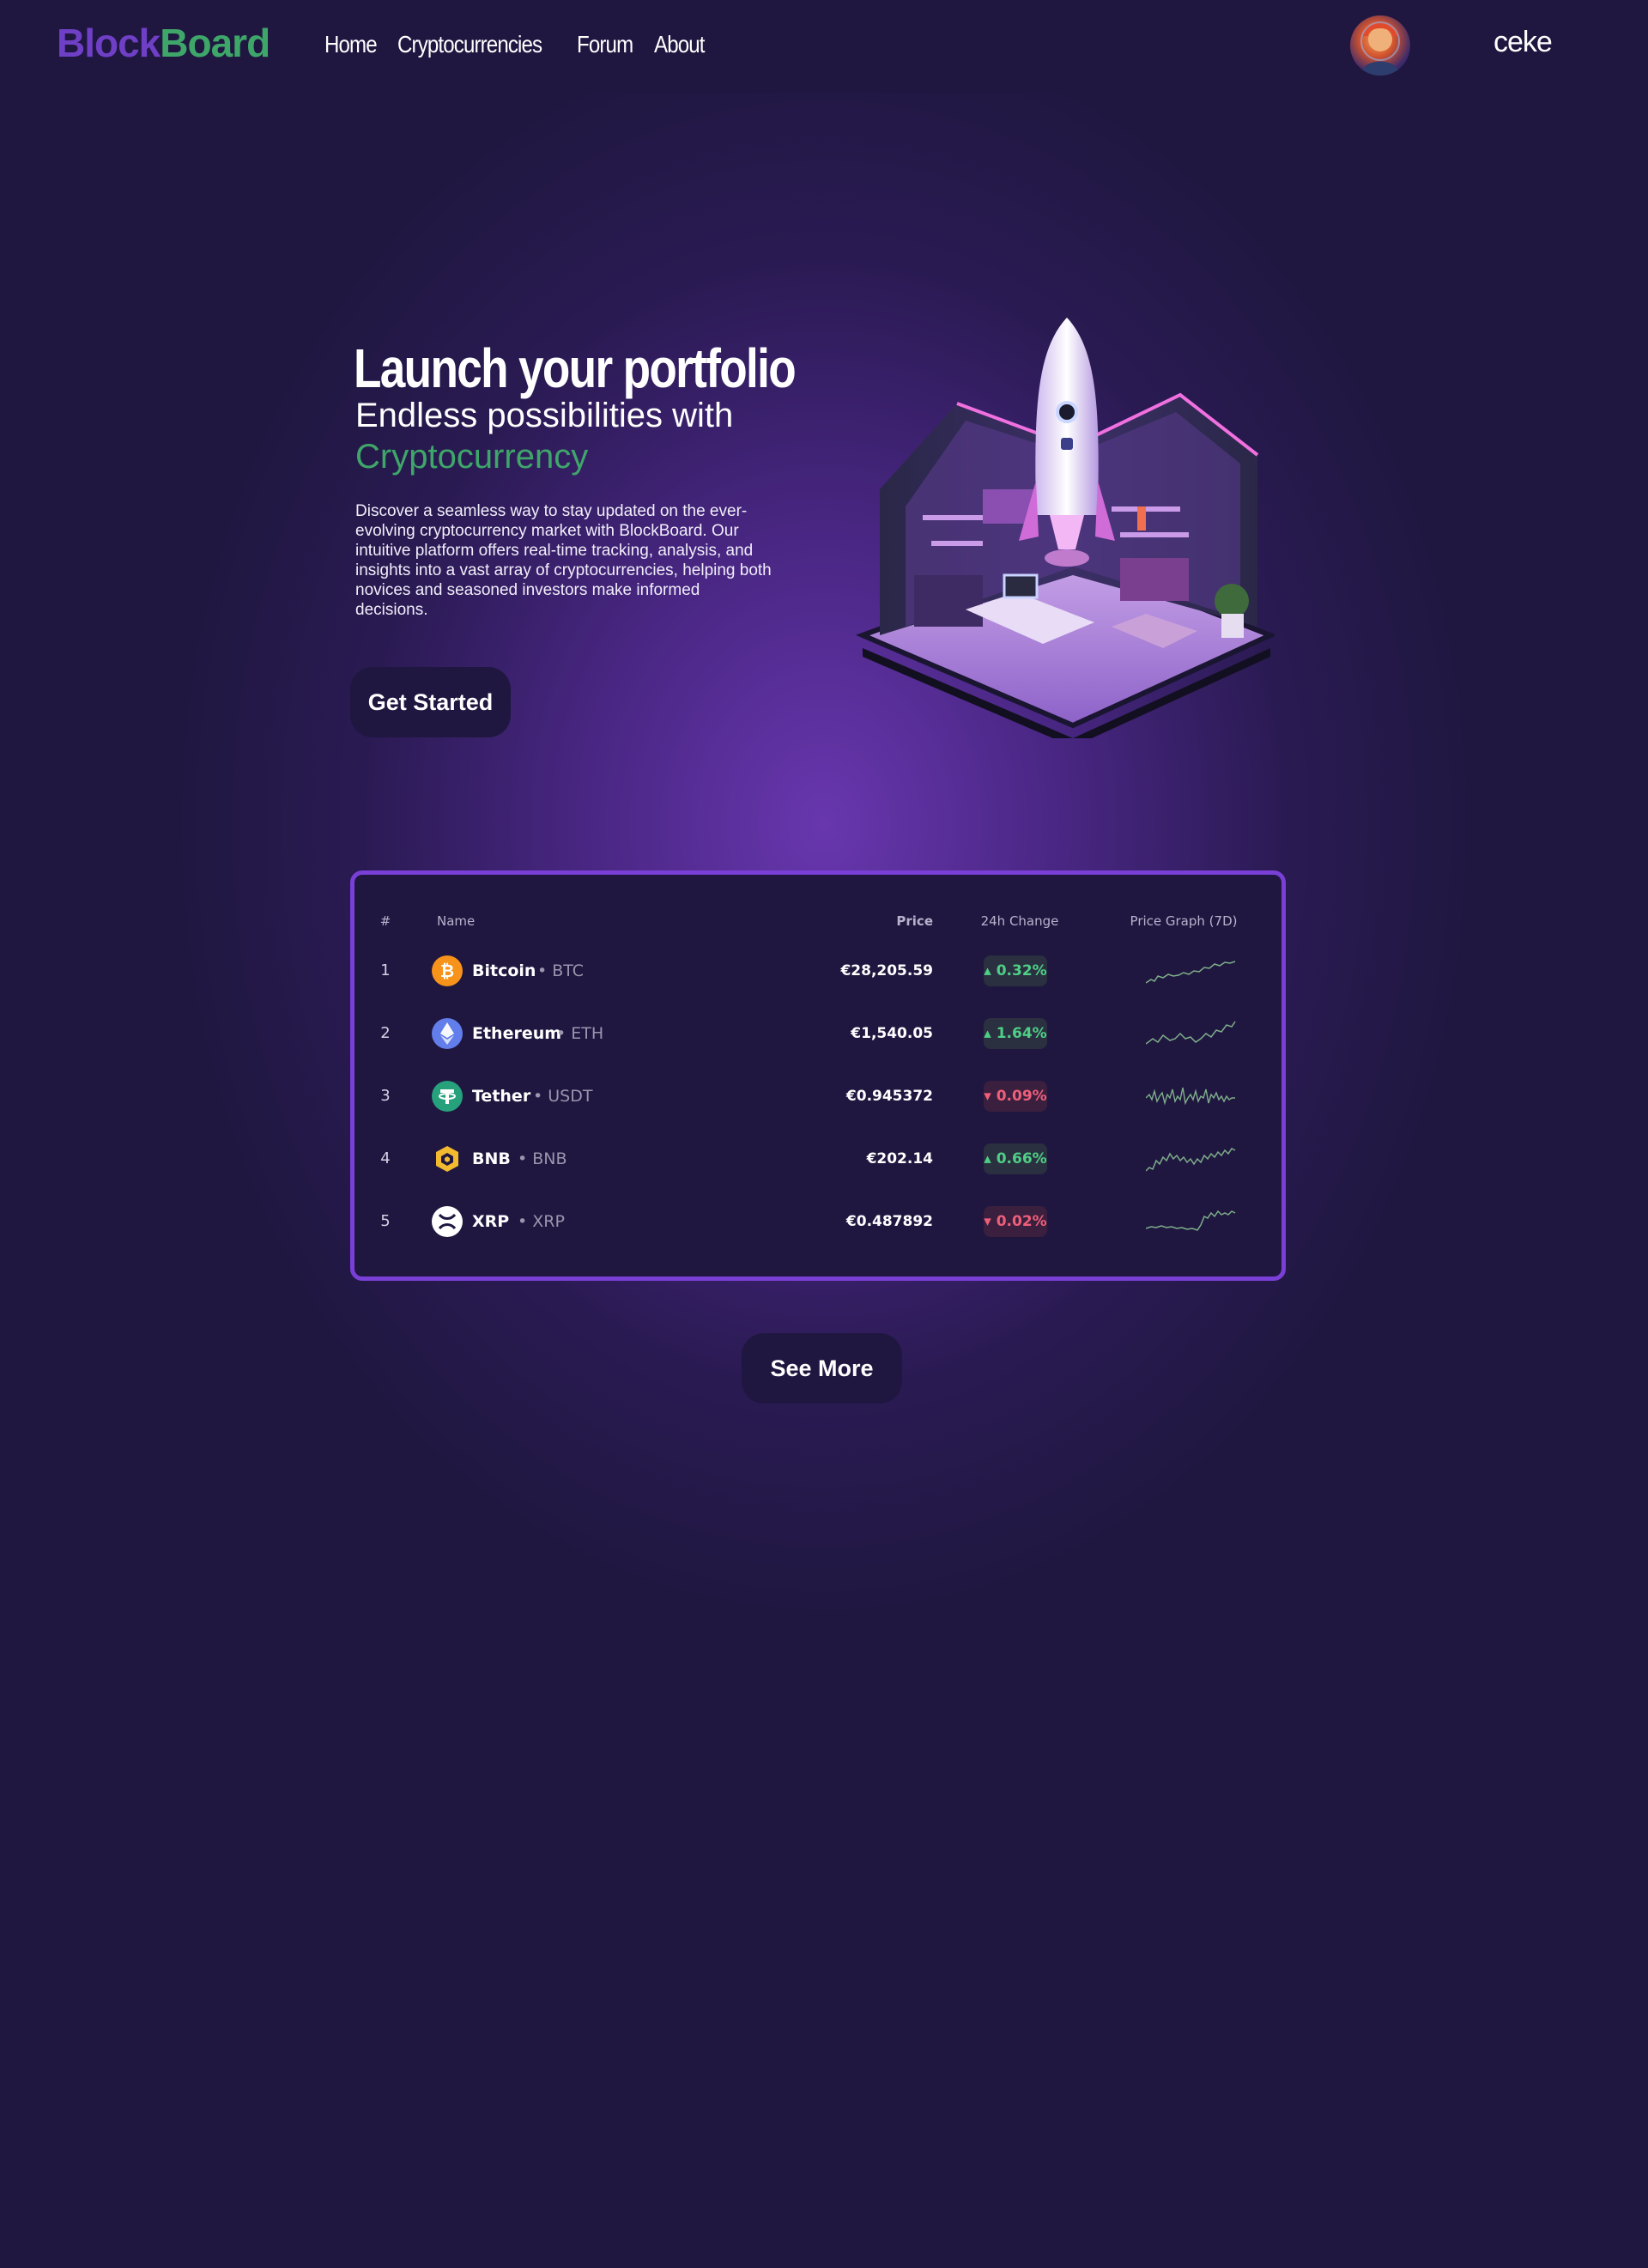  I want to click on change-badge: ▴ 0.66%, so click(1015, 1158).